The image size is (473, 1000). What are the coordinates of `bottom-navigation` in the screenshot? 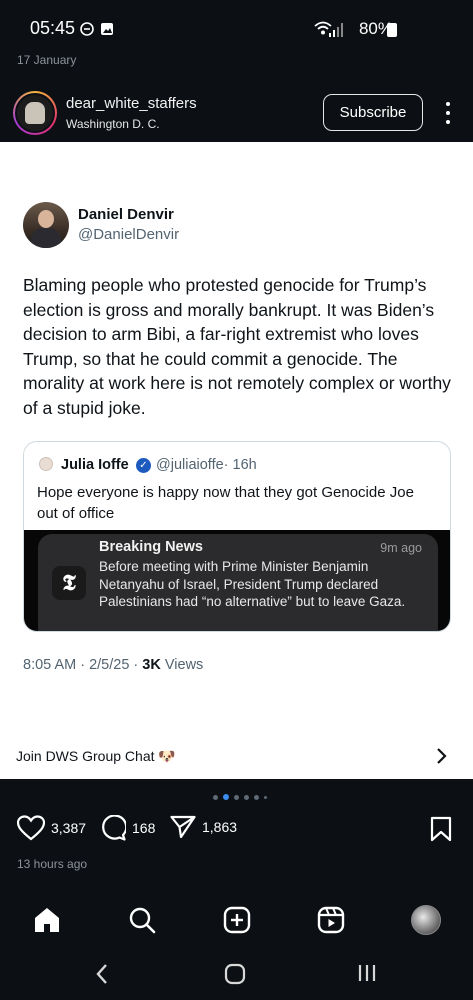 It's located at (236, 922).